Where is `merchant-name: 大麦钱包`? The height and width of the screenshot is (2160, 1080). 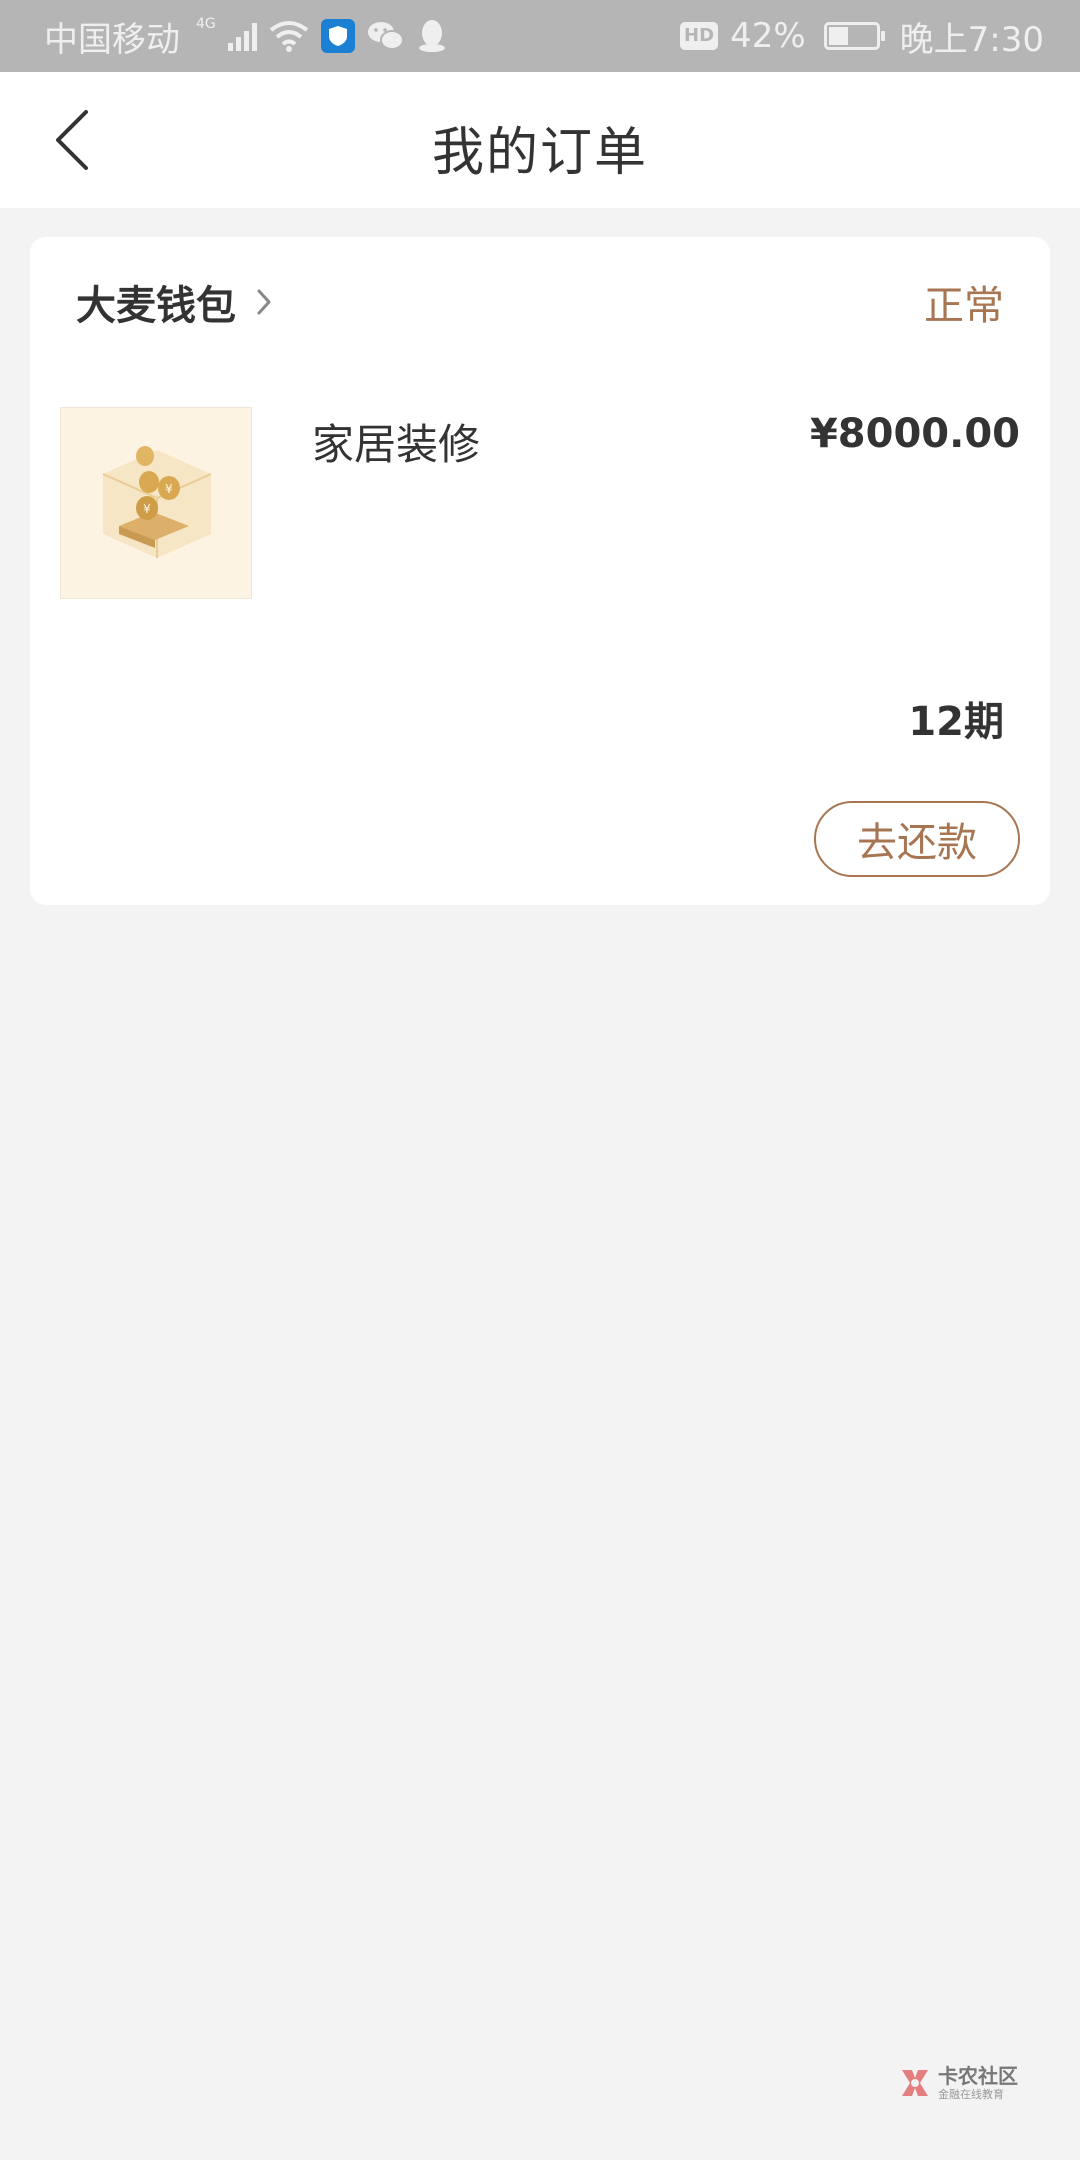
merchant-name: 大麦钱包 is located at coordinates (156, 306).